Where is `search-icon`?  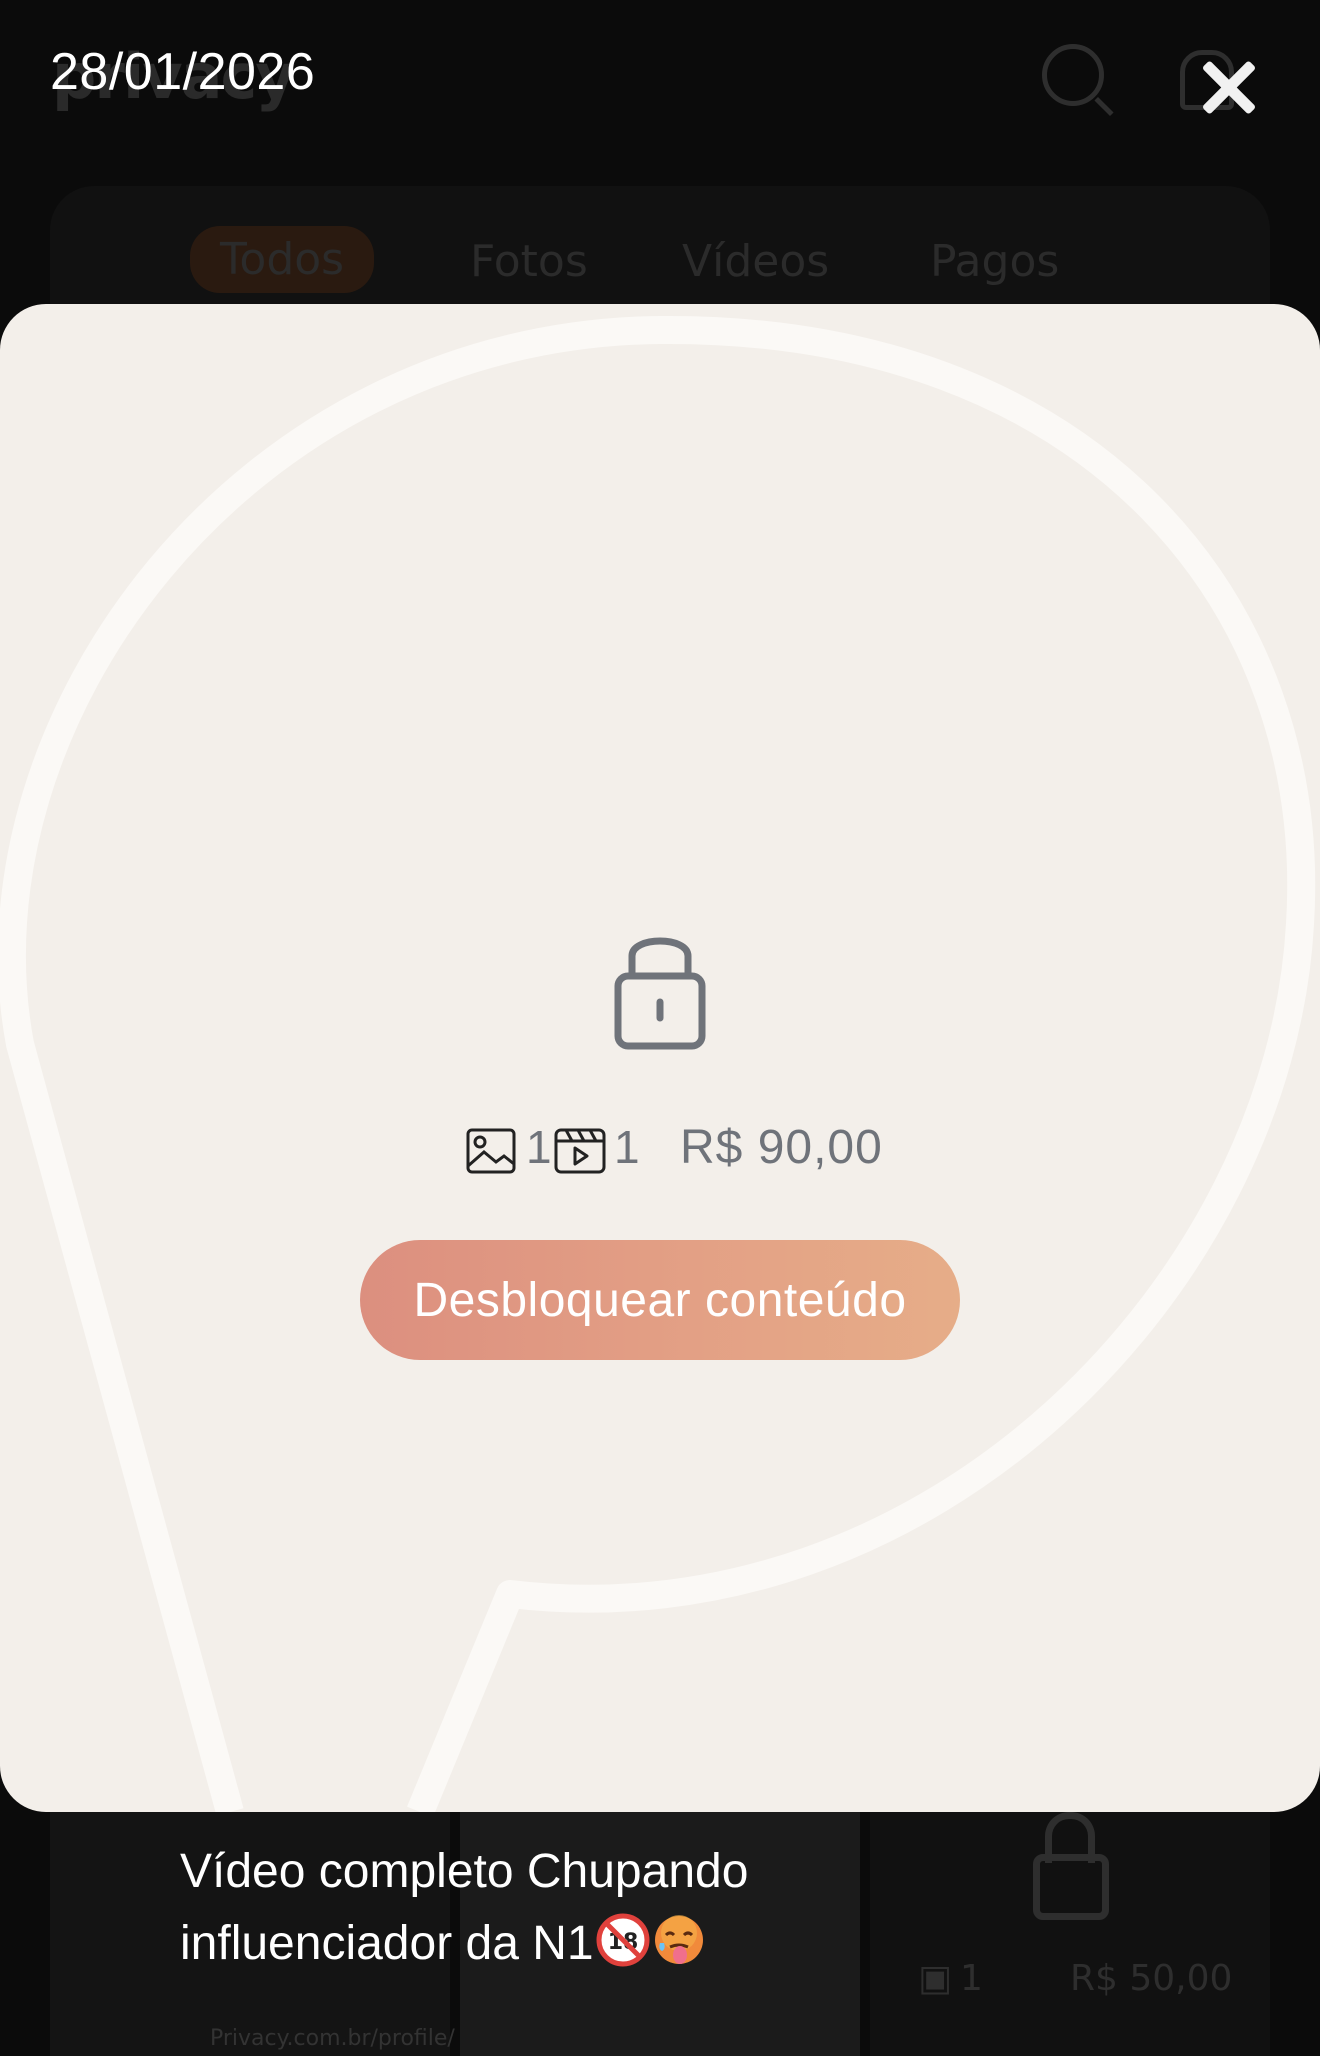 search-icon is located at coordinates (1073, 75).